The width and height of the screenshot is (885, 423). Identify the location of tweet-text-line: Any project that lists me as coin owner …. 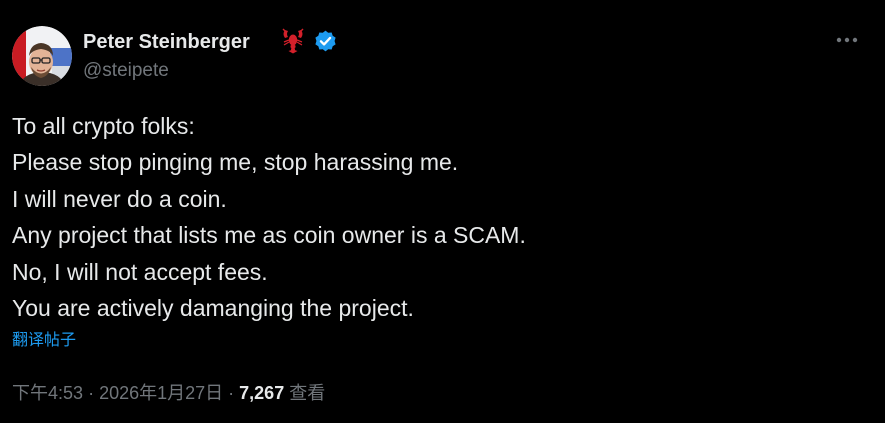
(269, 235).